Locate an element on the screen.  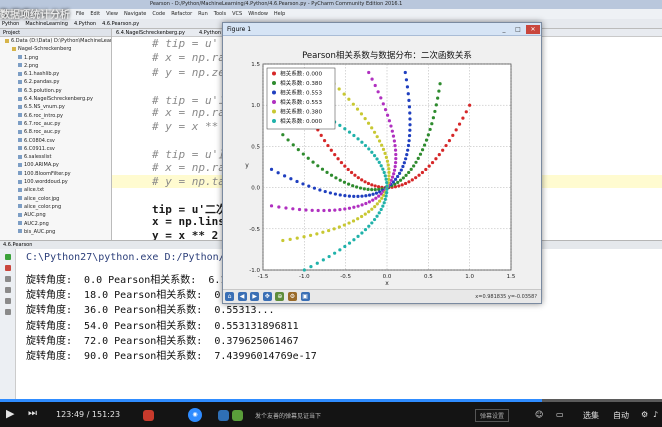
quality-button: 自动 is located at coordinates (621, 415).